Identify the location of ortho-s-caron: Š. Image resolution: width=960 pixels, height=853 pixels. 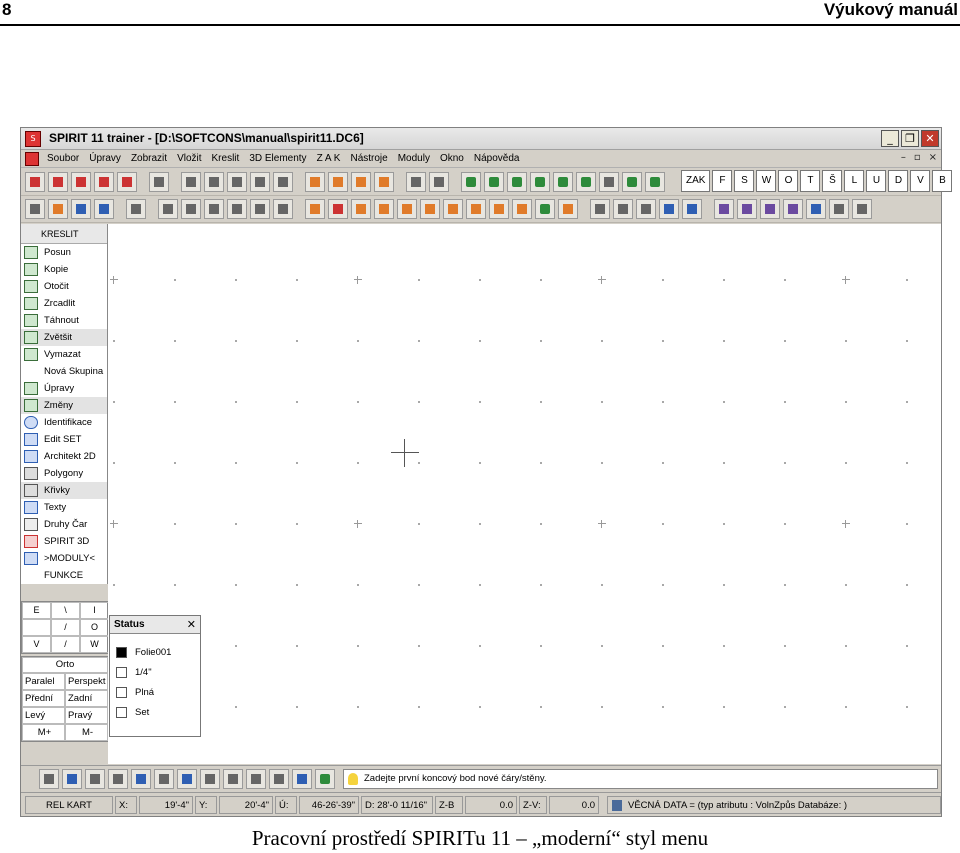
(832, 181).